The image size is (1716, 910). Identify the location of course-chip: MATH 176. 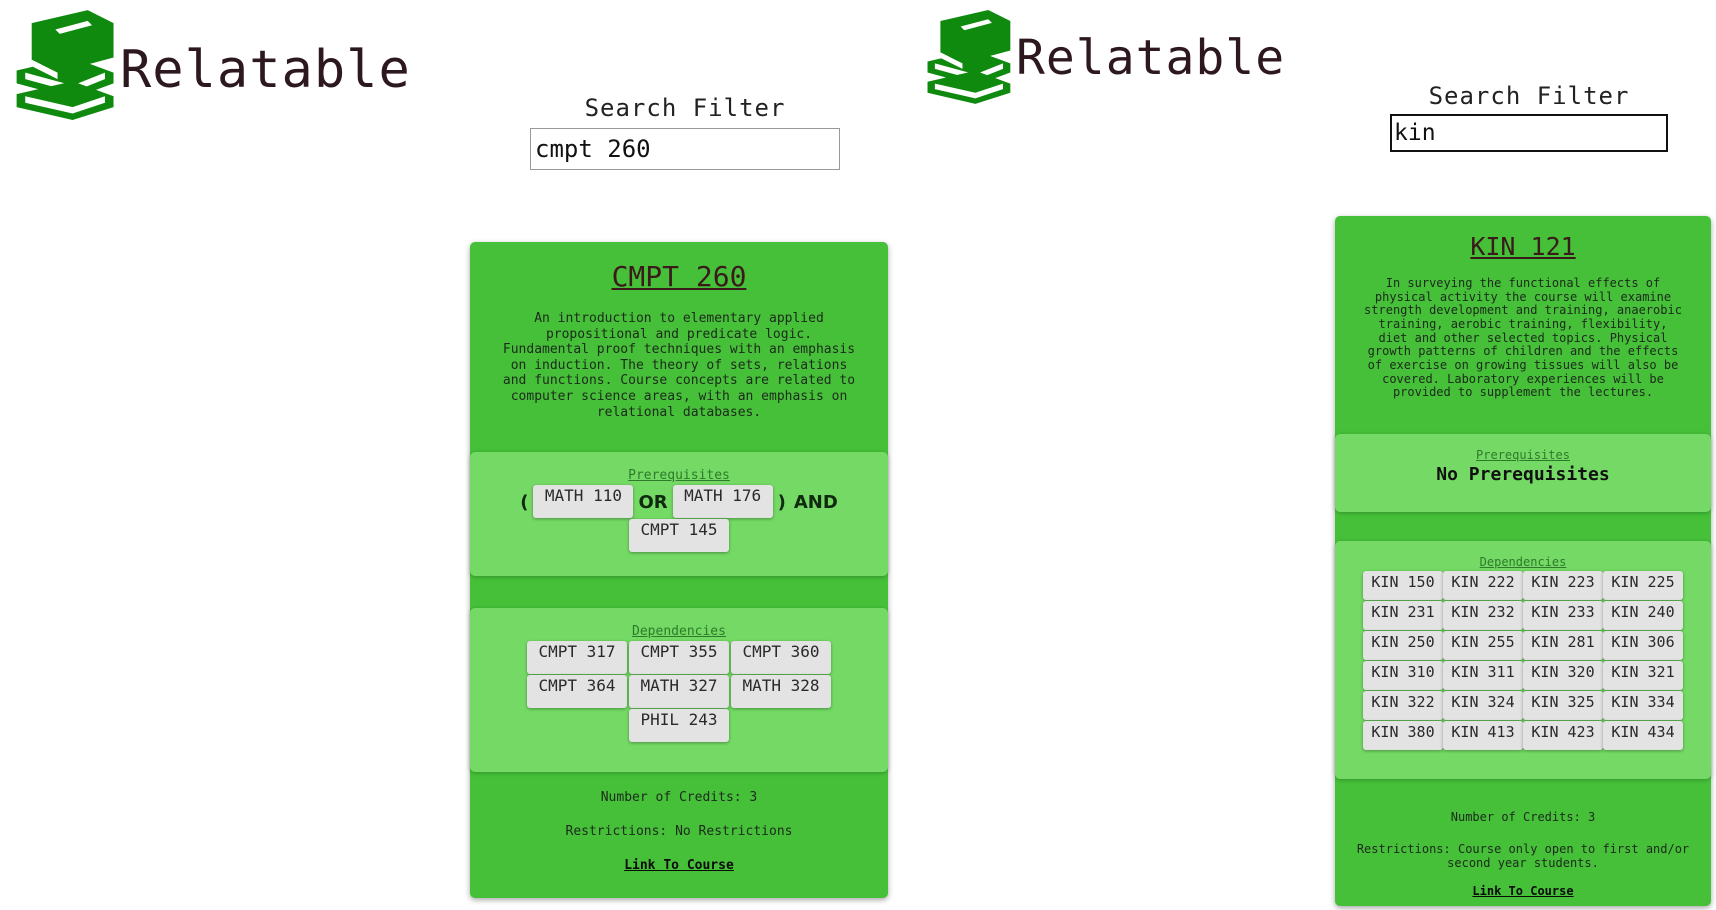
(722, 501).